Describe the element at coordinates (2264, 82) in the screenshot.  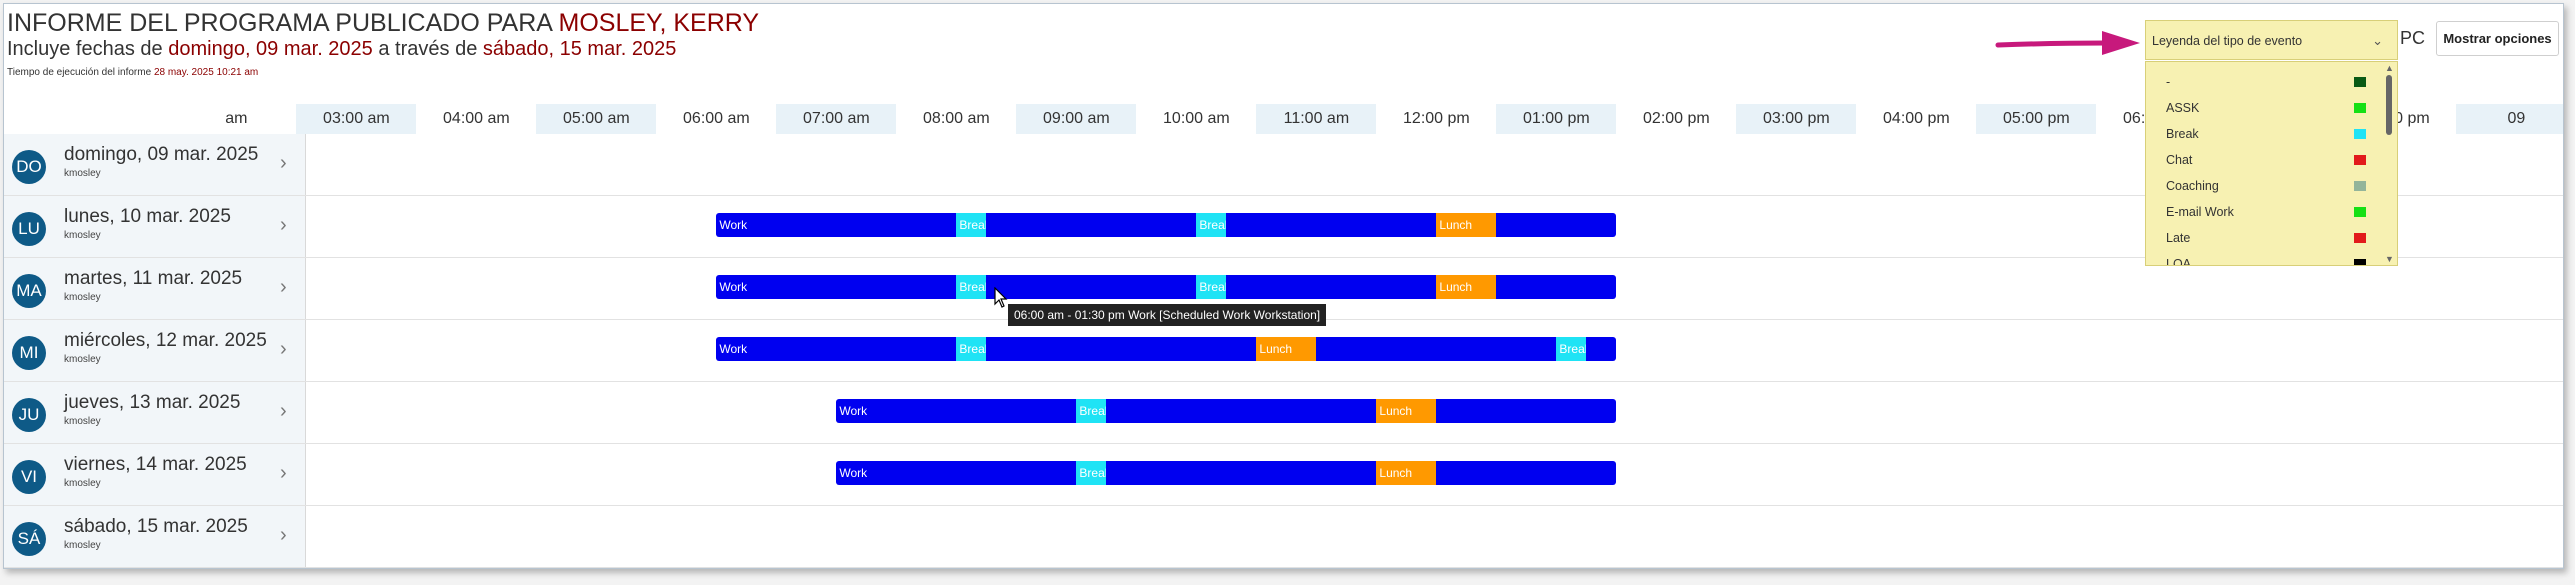
I see `legend-item: -` at that location.